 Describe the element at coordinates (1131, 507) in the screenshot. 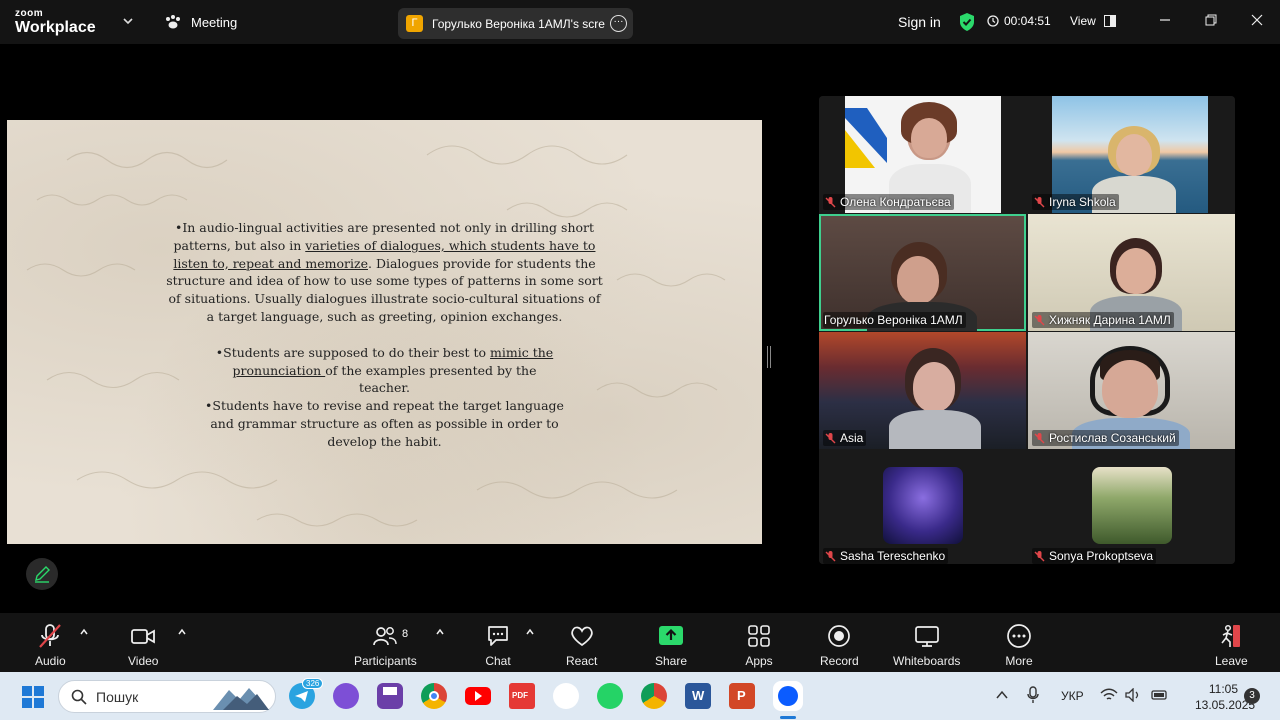

I see `video-tile: Sonya Prokoptseva` at that location.